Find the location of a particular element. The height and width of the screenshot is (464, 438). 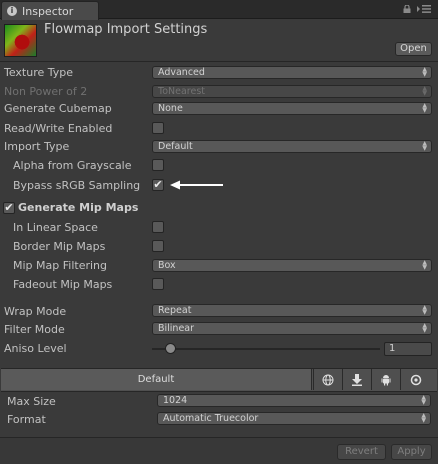

read-write-checkbox is located at coordinates (158, 128).